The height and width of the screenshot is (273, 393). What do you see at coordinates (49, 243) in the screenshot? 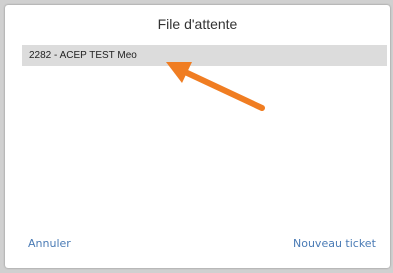
I see `cancel-button: Annuler` at bounding box center [49, 243].